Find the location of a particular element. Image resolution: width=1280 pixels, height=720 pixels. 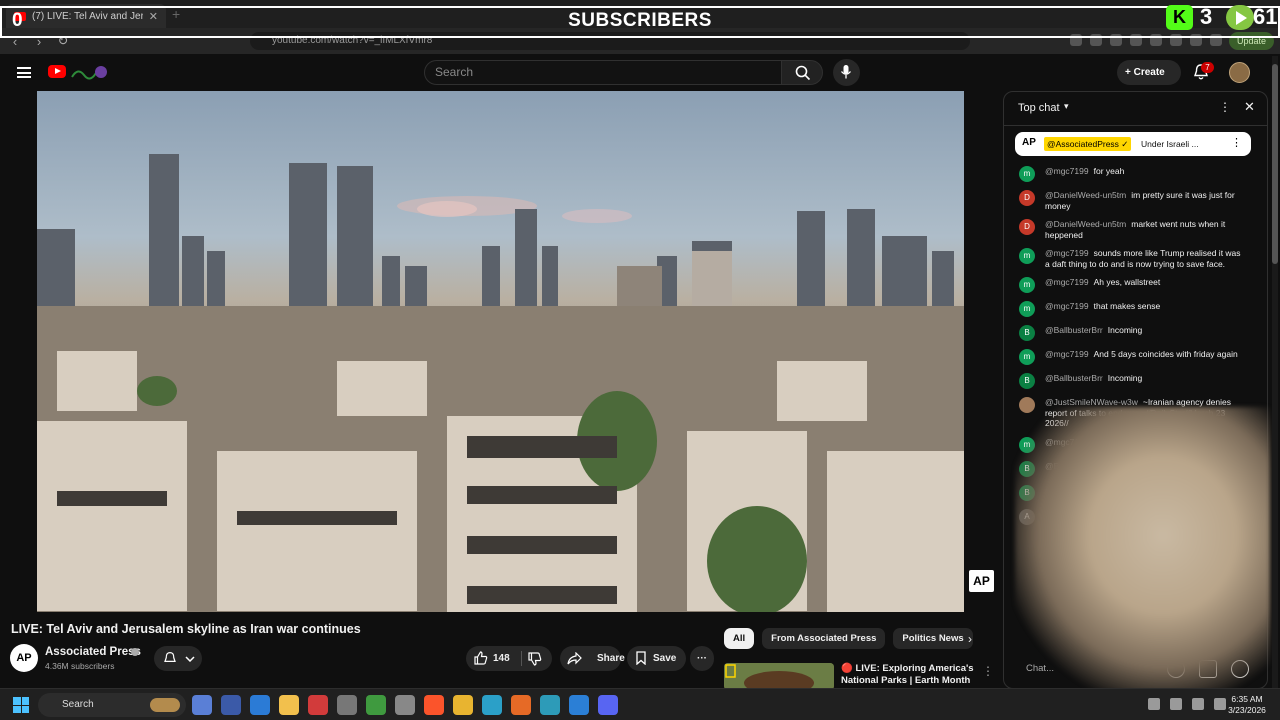

pinned-menu-icon: ⋮ is located at coordinates (1236, 142).